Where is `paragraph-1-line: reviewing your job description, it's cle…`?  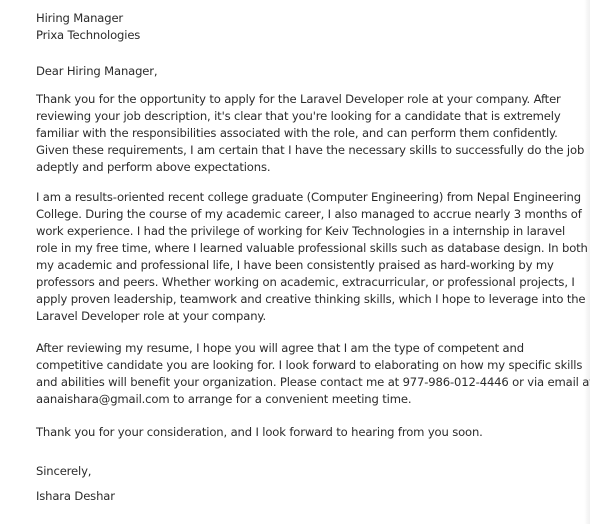
paragraph-1-line: reviewing your job description, it's cle… is located at coordinates (298, 116).